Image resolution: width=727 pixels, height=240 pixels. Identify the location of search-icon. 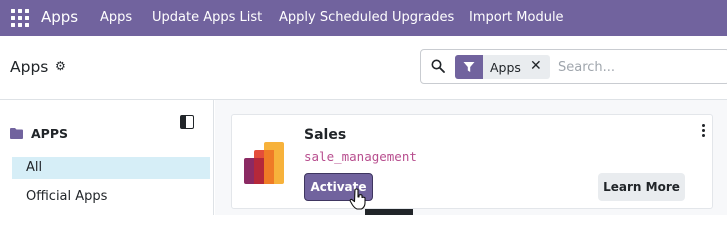
(438, 66).